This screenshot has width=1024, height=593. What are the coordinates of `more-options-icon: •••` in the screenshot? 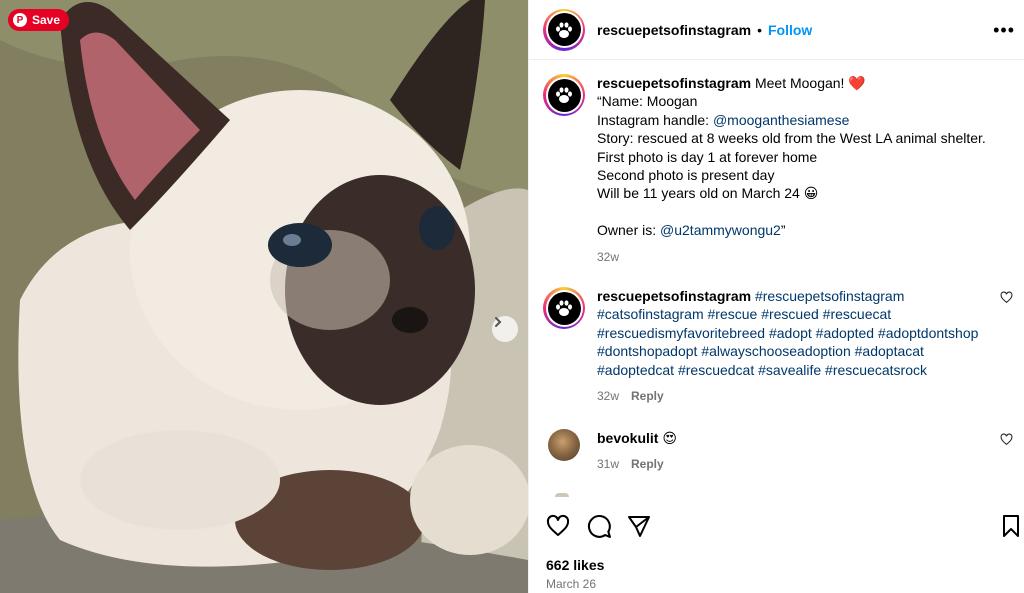 It's located at (1004, 30).